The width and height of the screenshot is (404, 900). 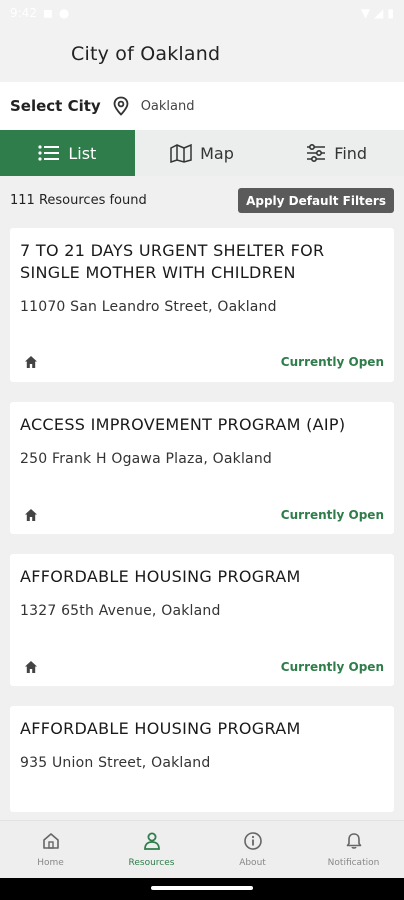 What do you see at coordinates (202, 106) in the screenshot?
I see `city-selector: Select City Oakland` at bounding box center [202, 106].